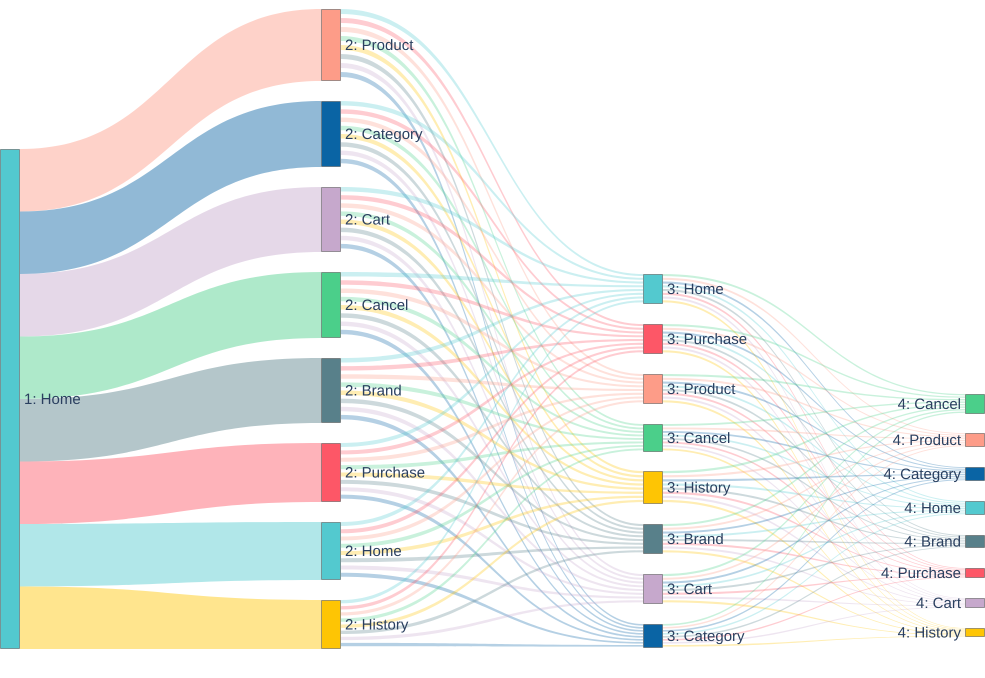  What do you see at coordinates (706, 636) in the screenshot?
I see `node-label: 3: Category` at bounding box center [706, 636].